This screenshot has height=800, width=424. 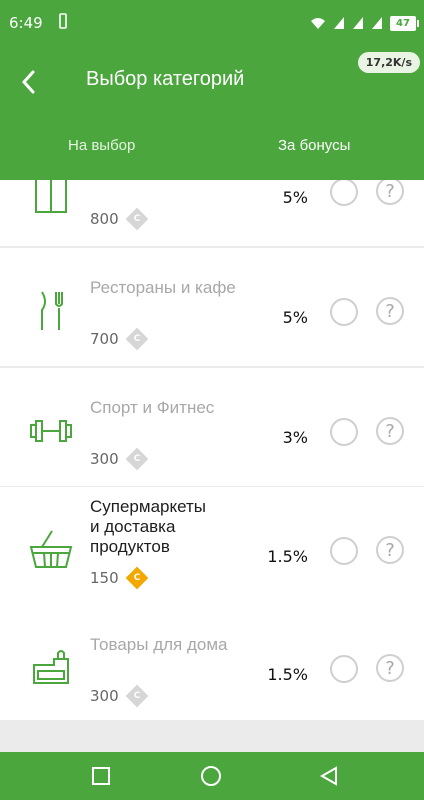 I want to click on recents-square-icon, so click(x=101, y=776).